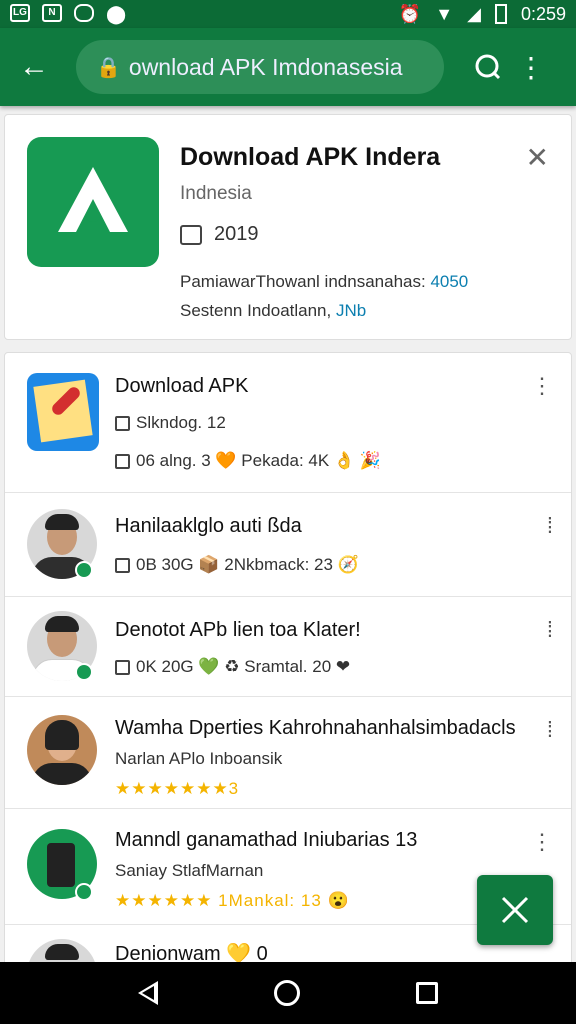 This screenshot has height=1024, width=576. What do you see at coordinates (208, 526) in the screenshot?
I see `item-title: Hanilaaklglo auti ßda` at bounding box center [208, 526].